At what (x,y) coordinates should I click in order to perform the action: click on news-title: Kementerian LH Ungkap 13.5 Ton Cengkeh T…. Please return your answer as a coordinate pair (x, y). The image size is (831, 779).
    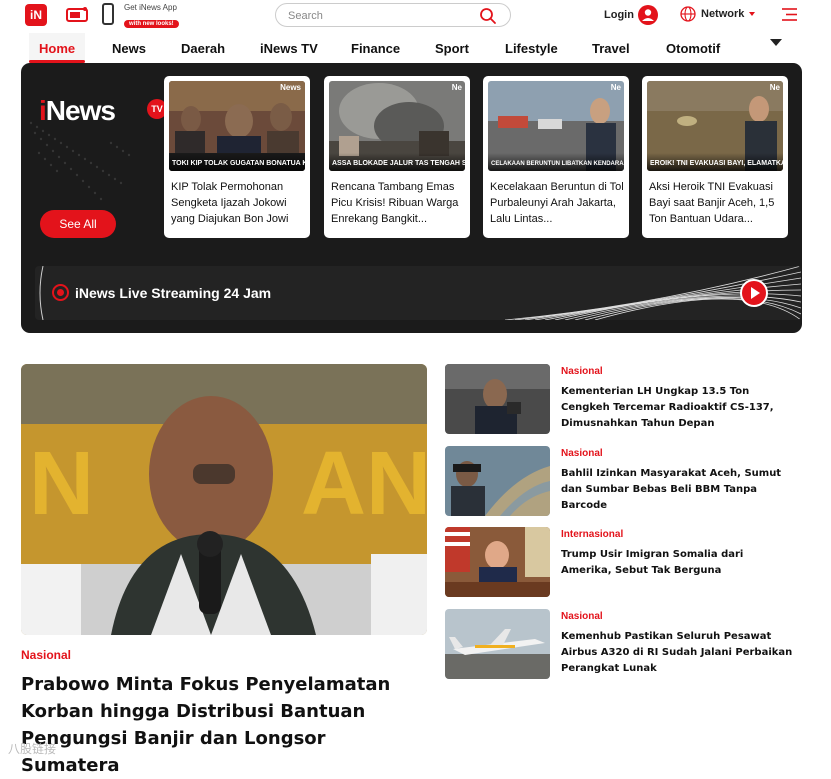
    Looking at the image, I should click on (678, 408).